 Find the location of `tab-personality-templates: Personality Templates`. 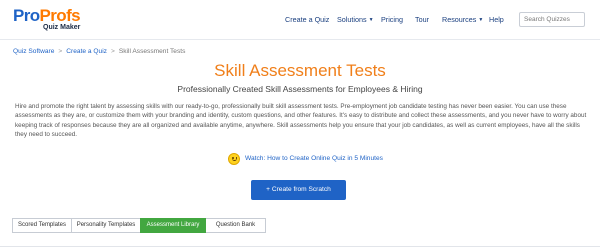

tab-personality-templates: Personality Templates is located at coordinates (106, 225).